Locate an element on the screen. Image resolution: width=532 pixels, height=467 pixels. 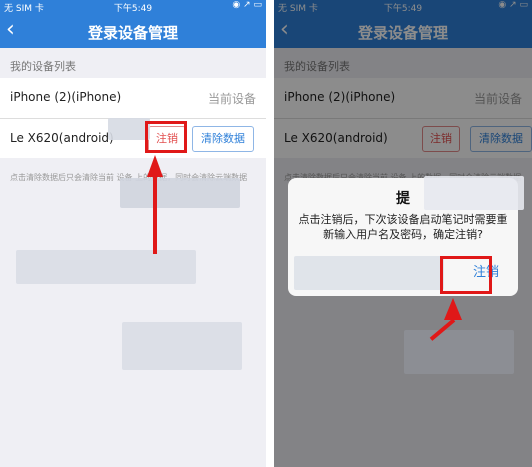
device-row-current: iPhone (2)(iPhone) 当前设备 is located at coordinates (133, 98).